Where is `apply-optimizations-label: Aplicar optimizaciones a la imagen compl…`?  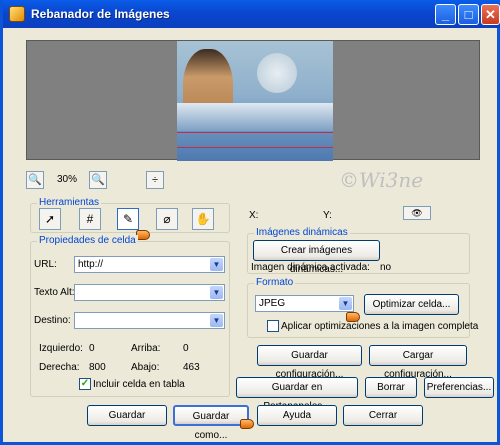
apply-optimizations-label: Aplicar optimizaciones a la imagen compl… is located at coordinates (380, 326).